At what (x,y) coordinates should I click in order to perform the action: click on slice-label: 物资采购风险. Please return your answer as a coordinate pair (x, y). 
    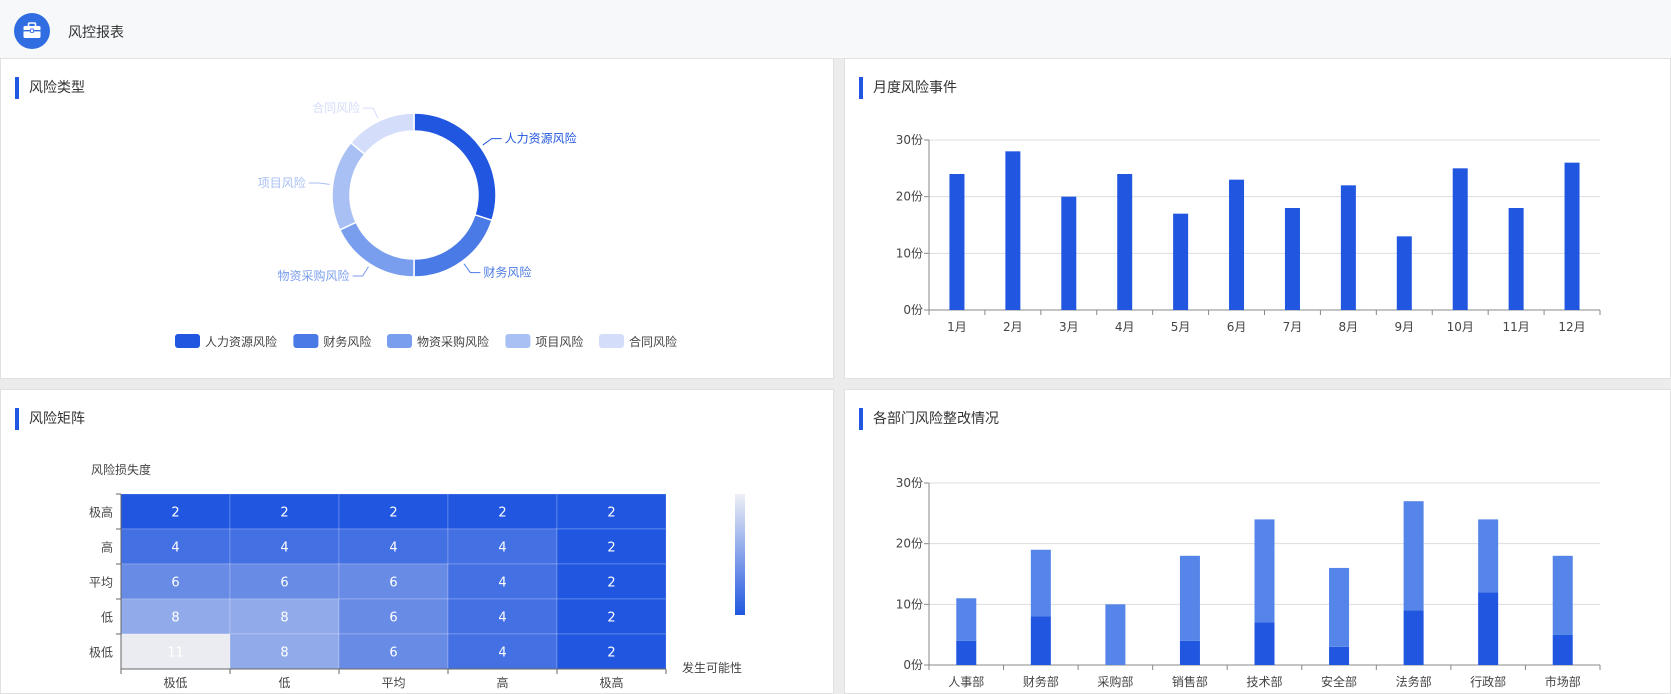
    Looking at the image, I should click on (314, 275).